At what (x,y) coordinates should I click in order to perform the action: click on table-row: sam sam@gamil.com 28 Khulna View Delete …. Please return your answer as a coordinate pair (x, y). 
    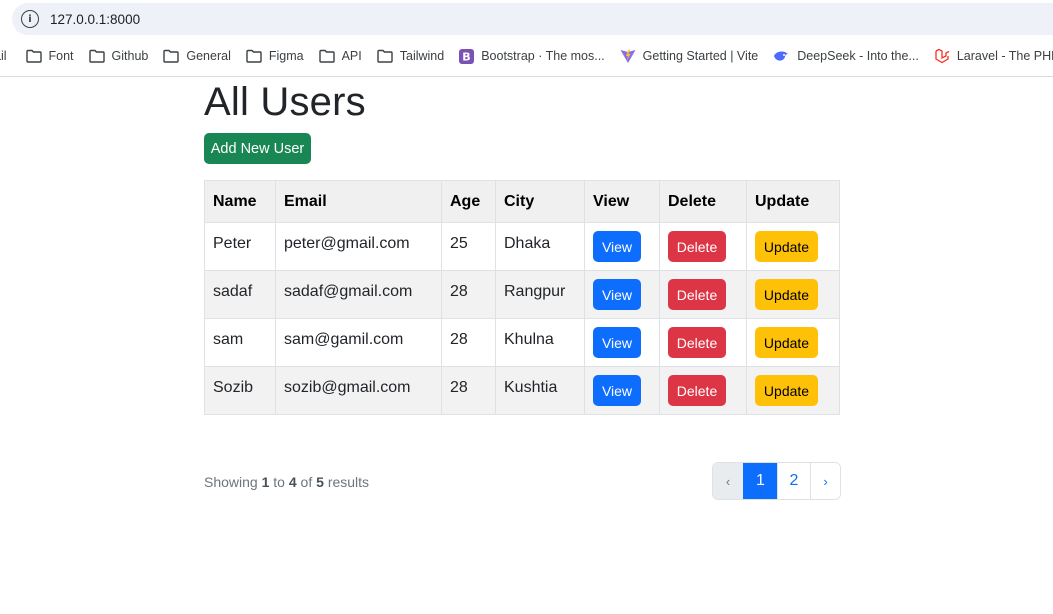
    Looking at the image, I should click on (522, 342).